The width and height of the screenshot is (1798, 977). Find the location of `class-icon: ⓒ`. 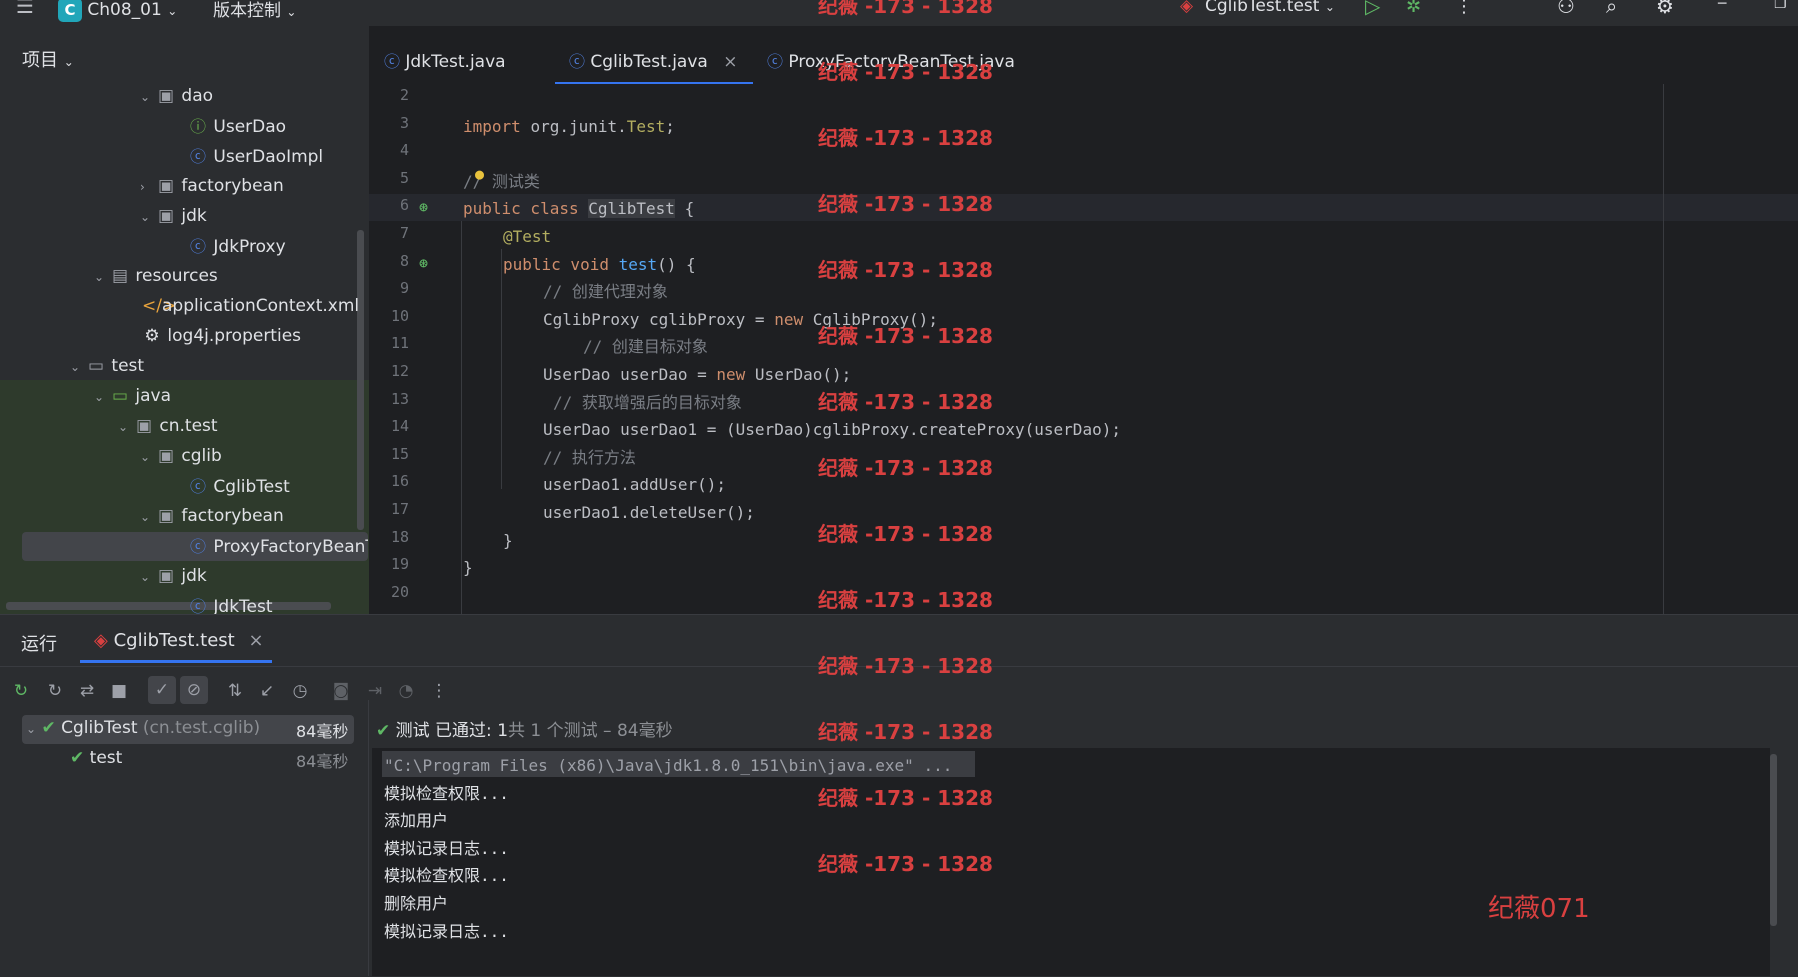

class-icon: ⓒ is located at coordinates (775, 61).